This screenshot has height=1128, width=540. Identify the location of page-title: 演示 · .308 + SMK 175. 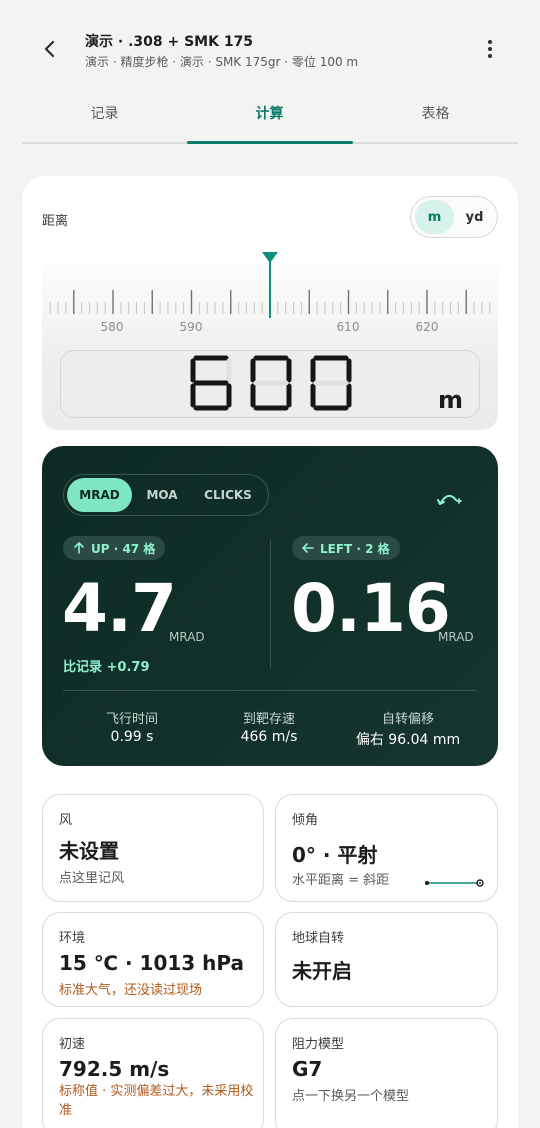
(169, 42).